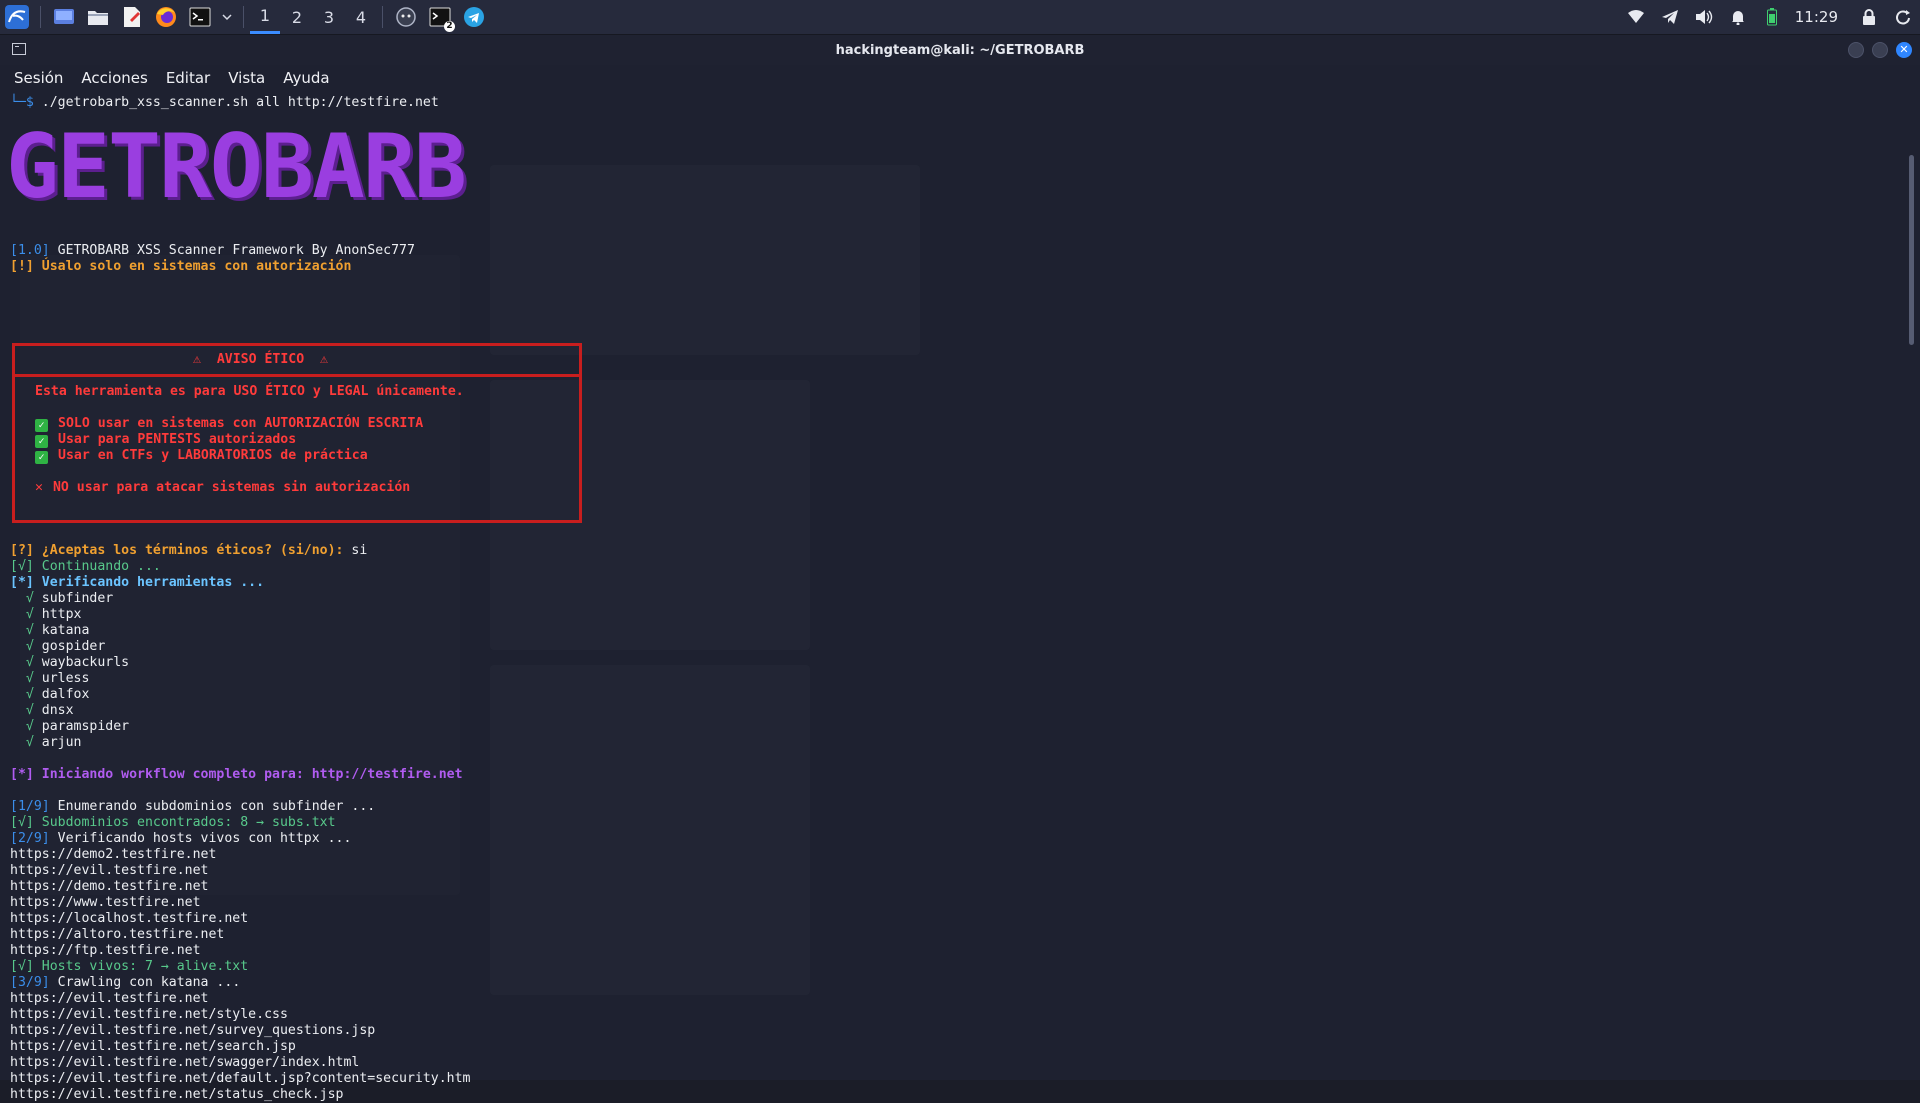  Describe the element at coordinates (1670, 17) in the screenshot. I see `send-icon` at that location.